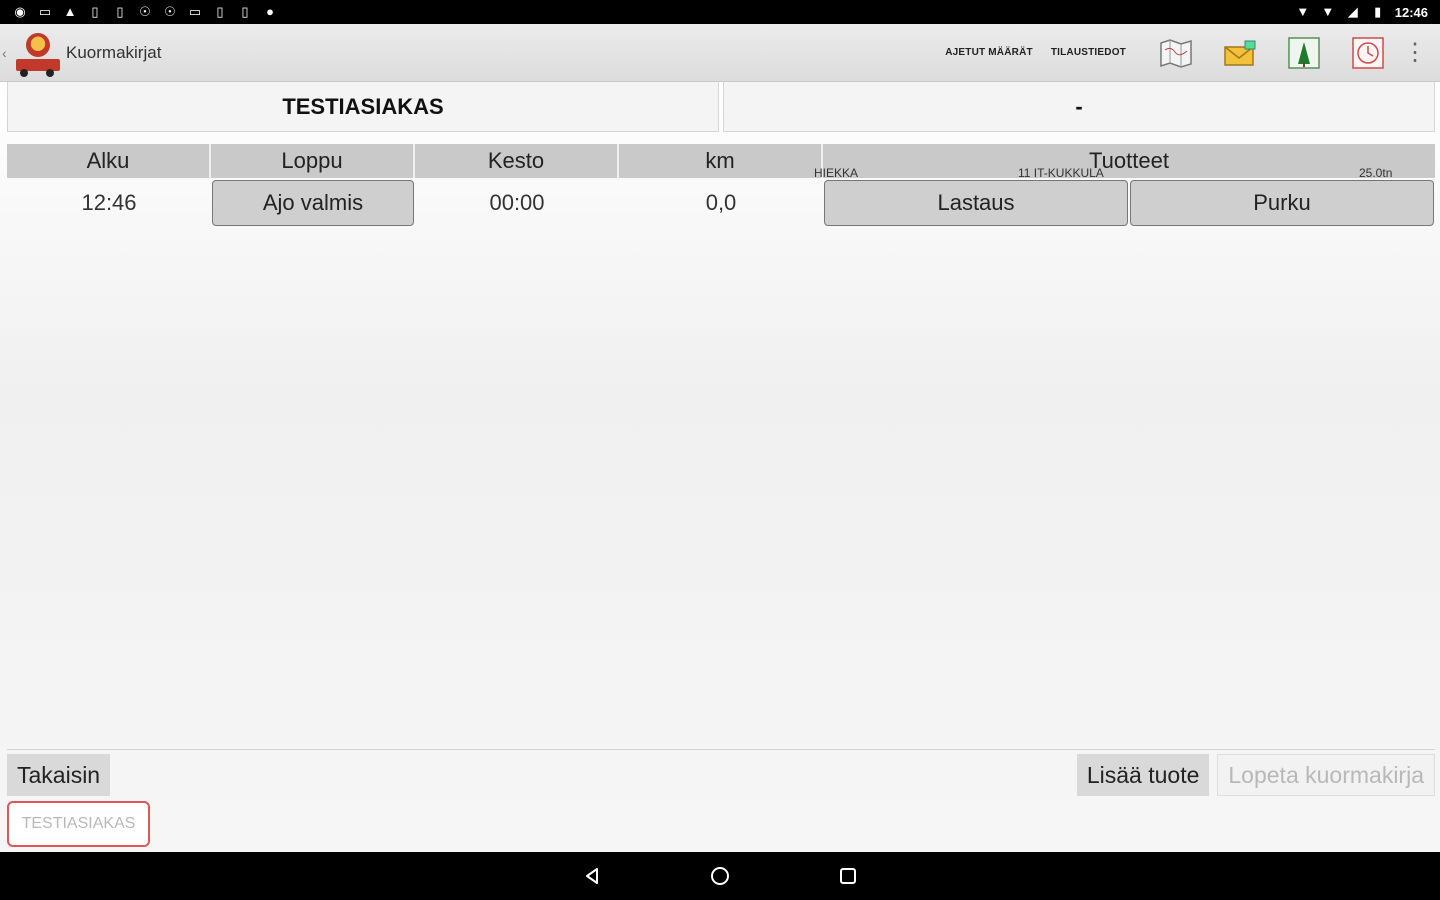 The image size is (1440, 900). I want to click on status-bar: ◉ ▭ ▲ ▯ ▯ ☉ ☉ ▭ ▯ ▯ ● ▼ ▼ ◢ ▮ 12:46, so click(720, 12).